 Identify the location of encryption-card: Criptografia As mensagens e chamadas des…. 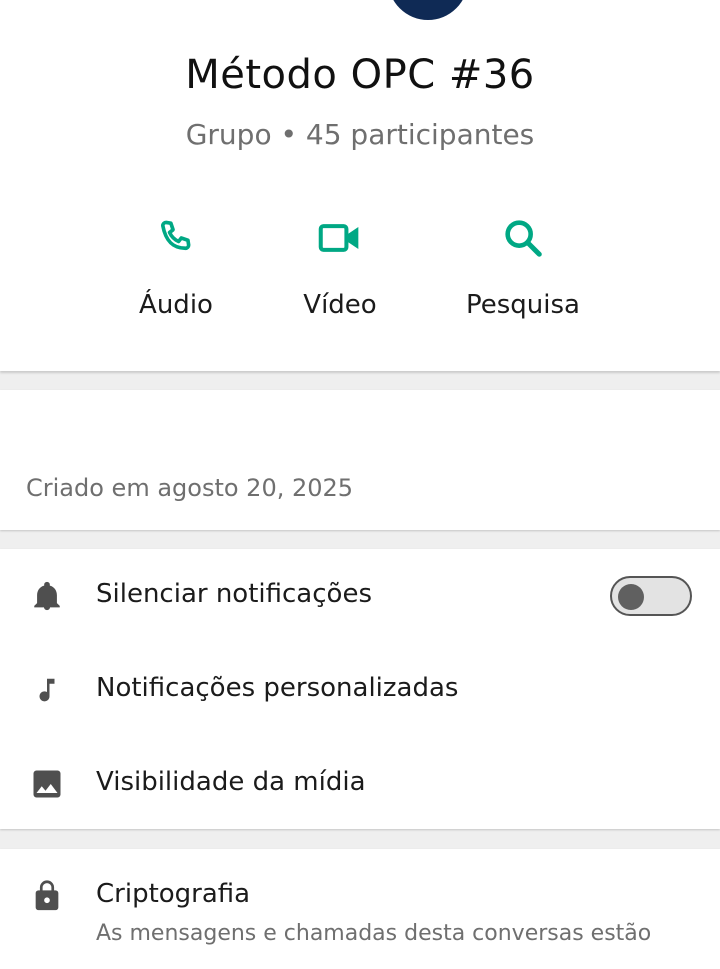
(360, 909).